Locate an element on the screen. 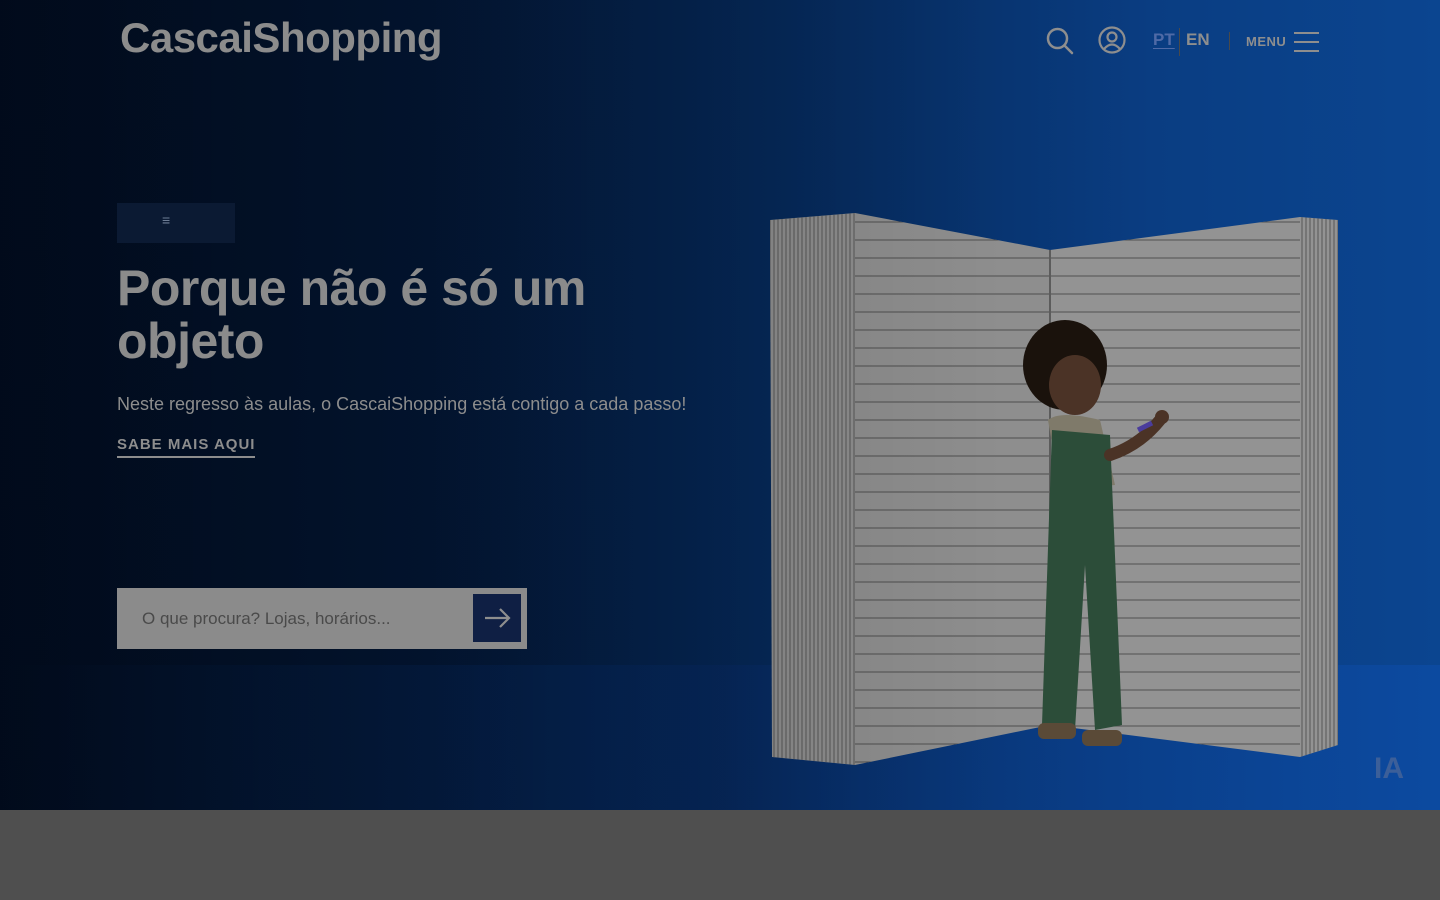  language-divider is located at coordinates (1179, 42).